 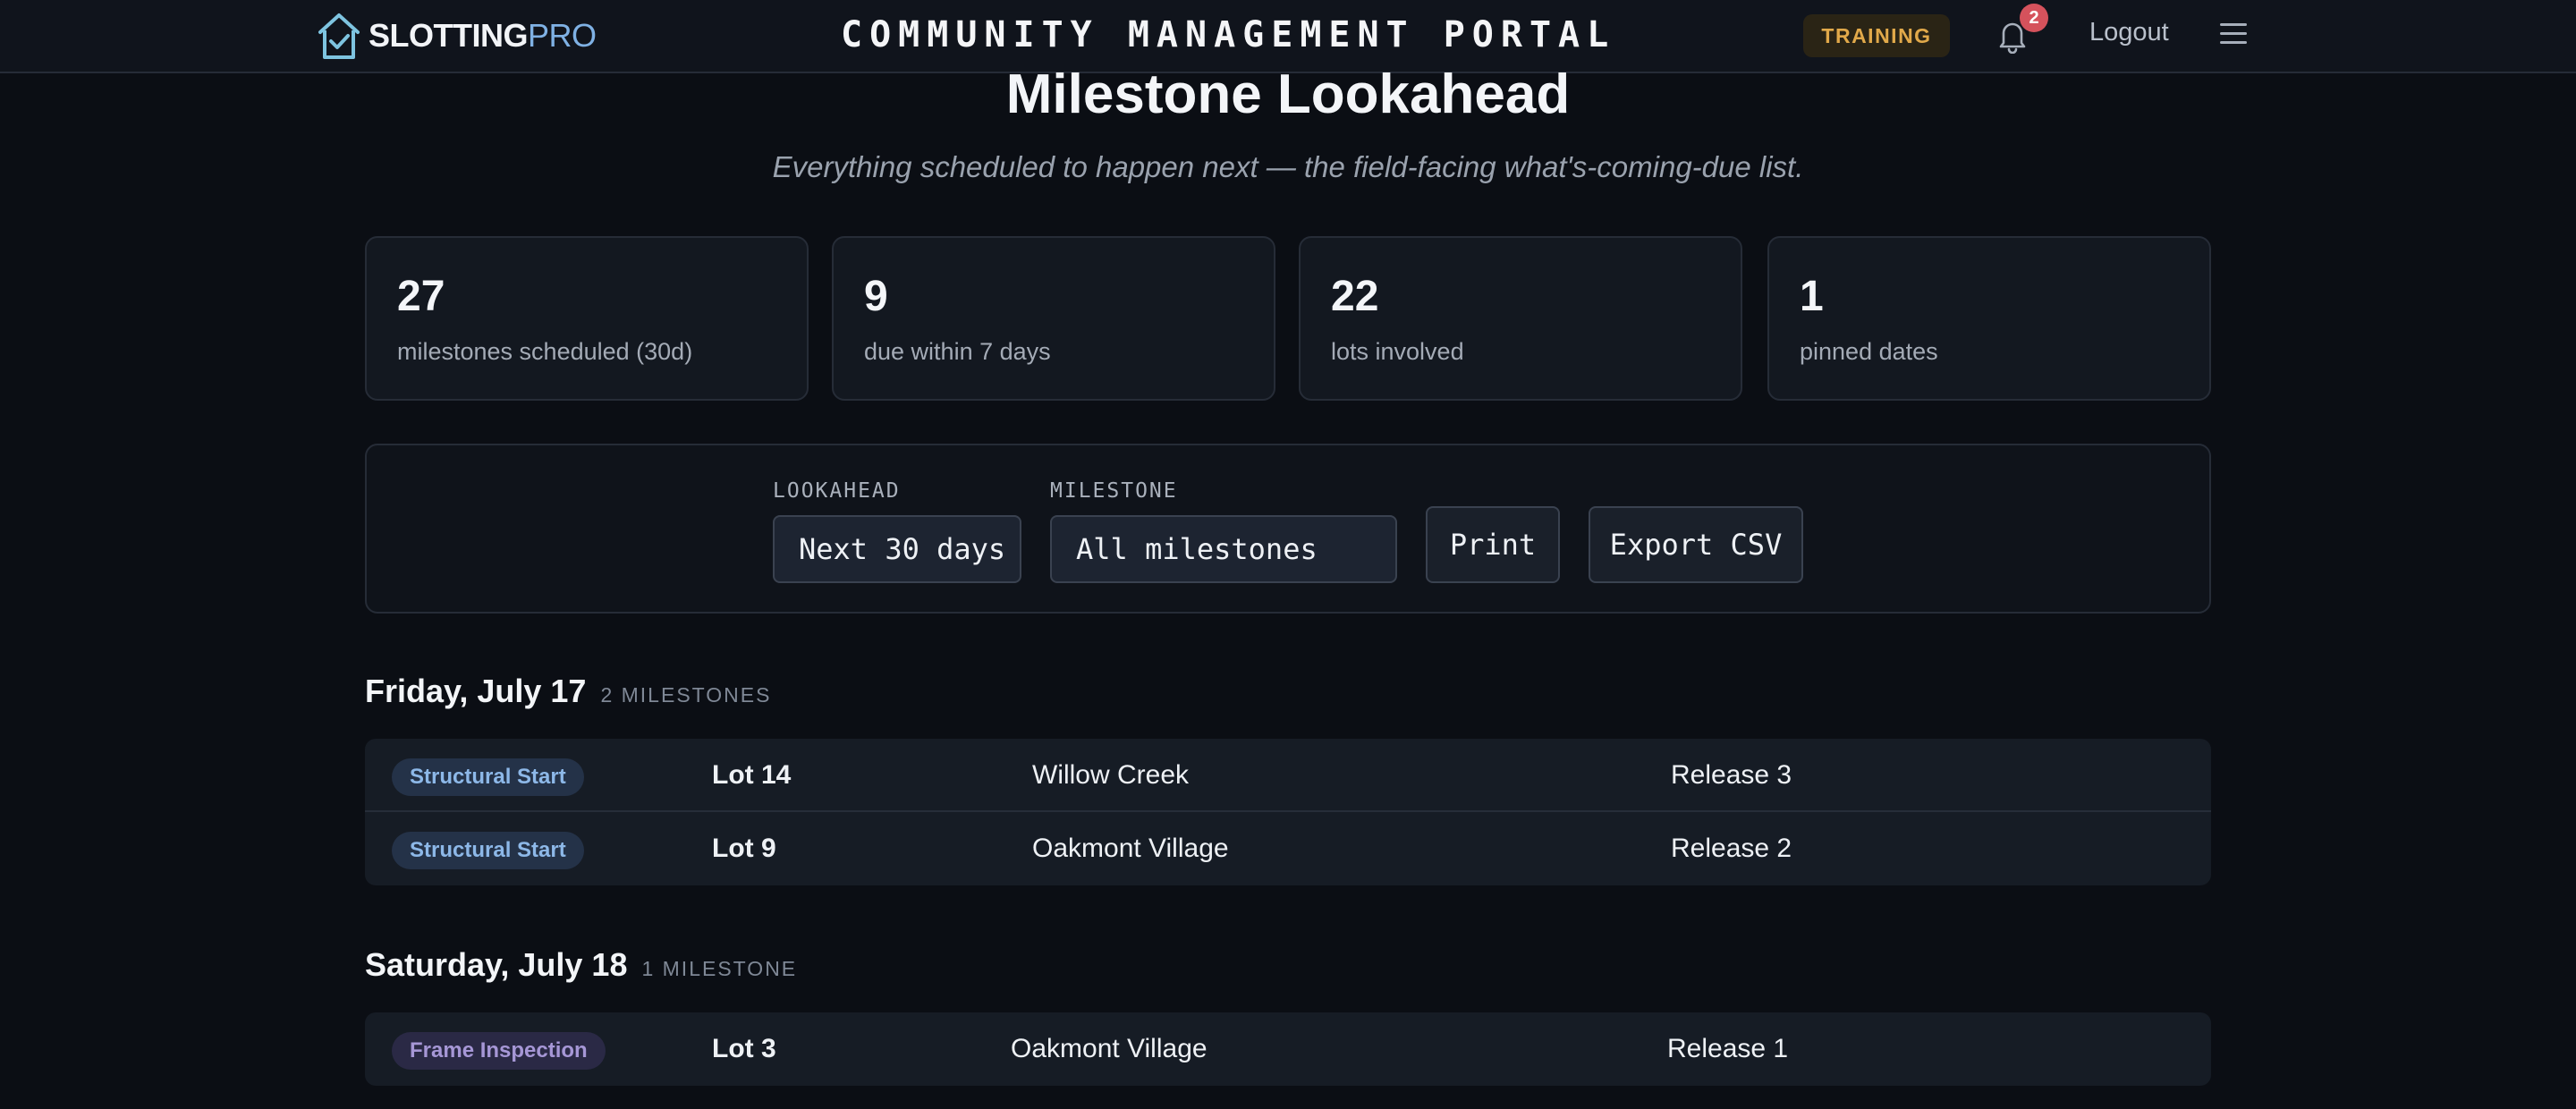 What do you see at coordinates (1989, 318) in the screenshot?
I see `stat-card-pinned: 1 pinned dates` at bounding box center [1989, 318].